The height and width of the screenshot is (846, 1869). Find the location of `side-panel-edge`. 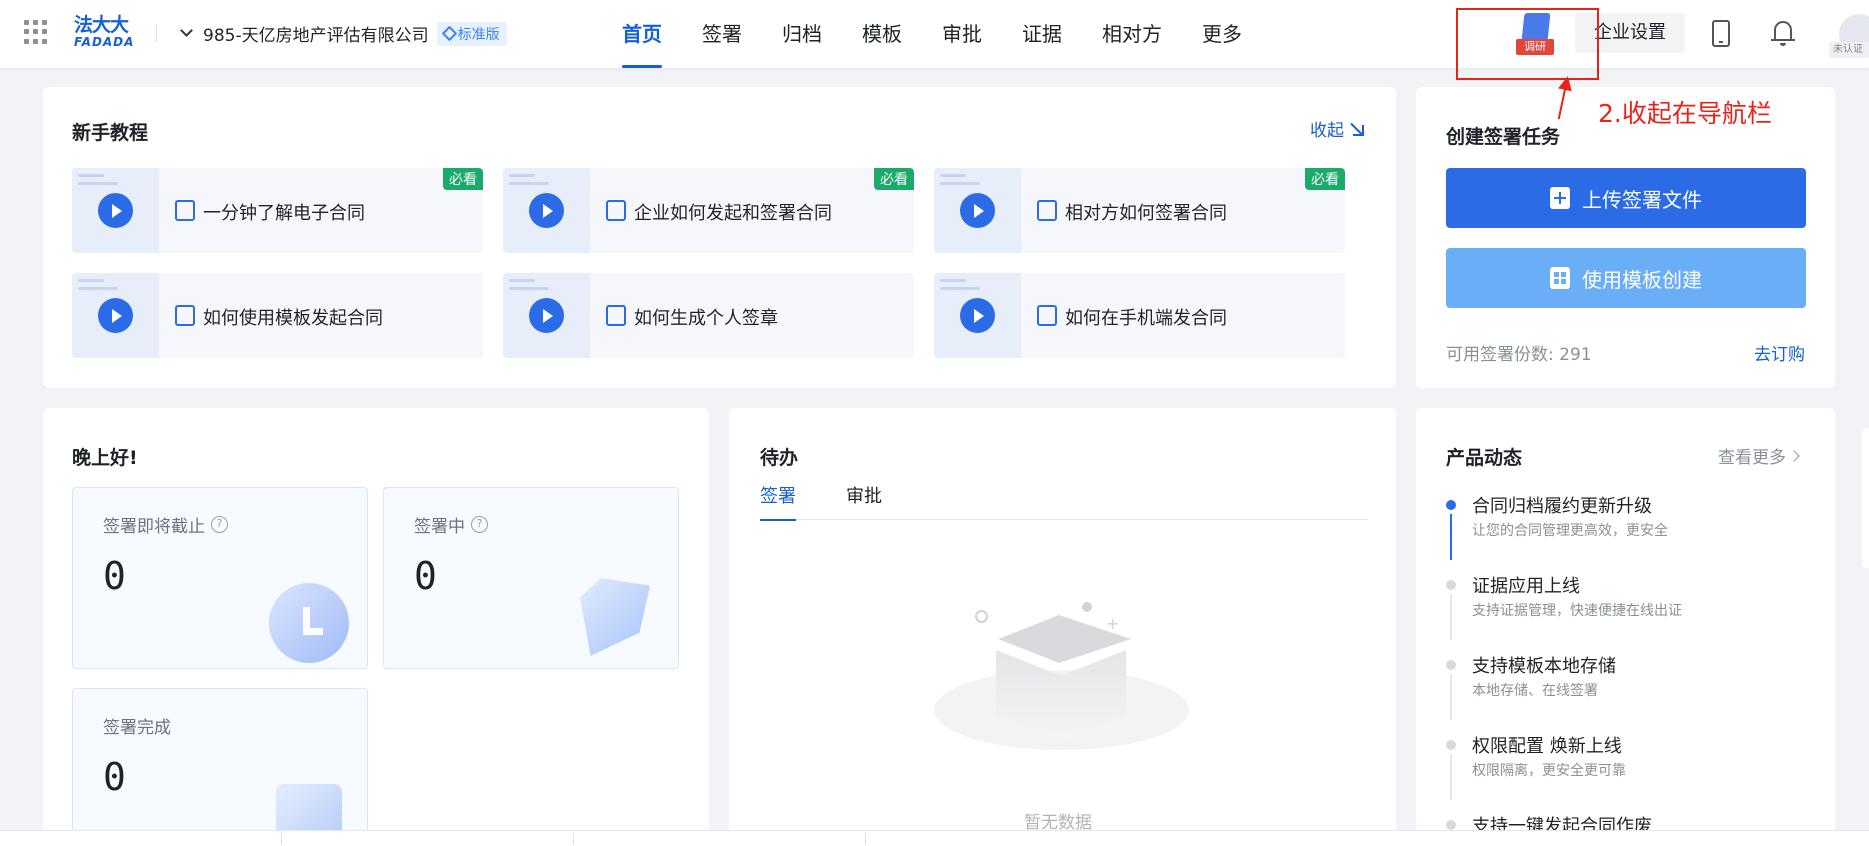

side-panel-edge is located at coordinates (1865, 498).